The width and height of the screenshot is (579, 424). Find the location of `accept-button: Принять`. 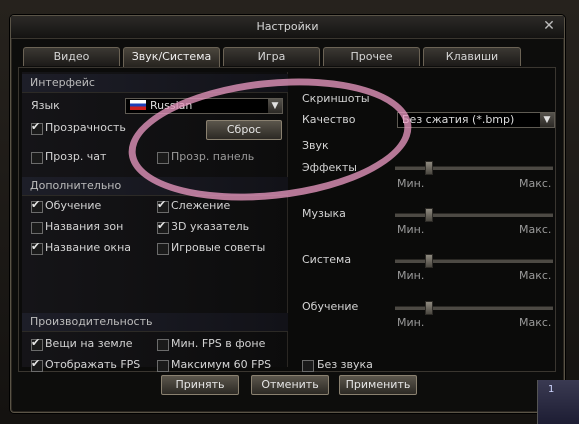

accept-button: Принять is located at coordinates (200, 385).